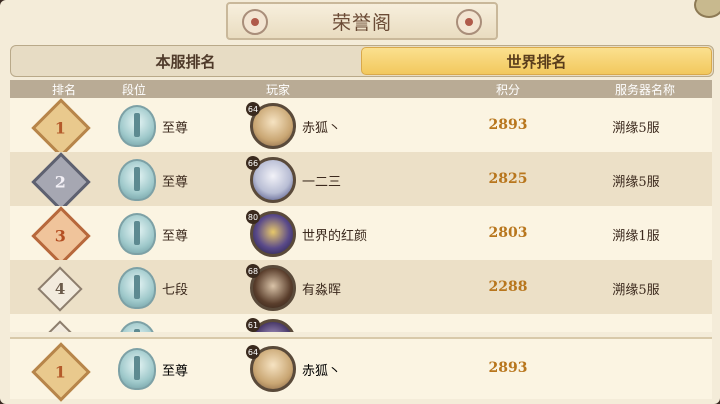 The image size is (720, 404). What do you see at coordinates (253, 271) in the screenshot?
I see `level-badge: 68` at bounding box center [253, 271].